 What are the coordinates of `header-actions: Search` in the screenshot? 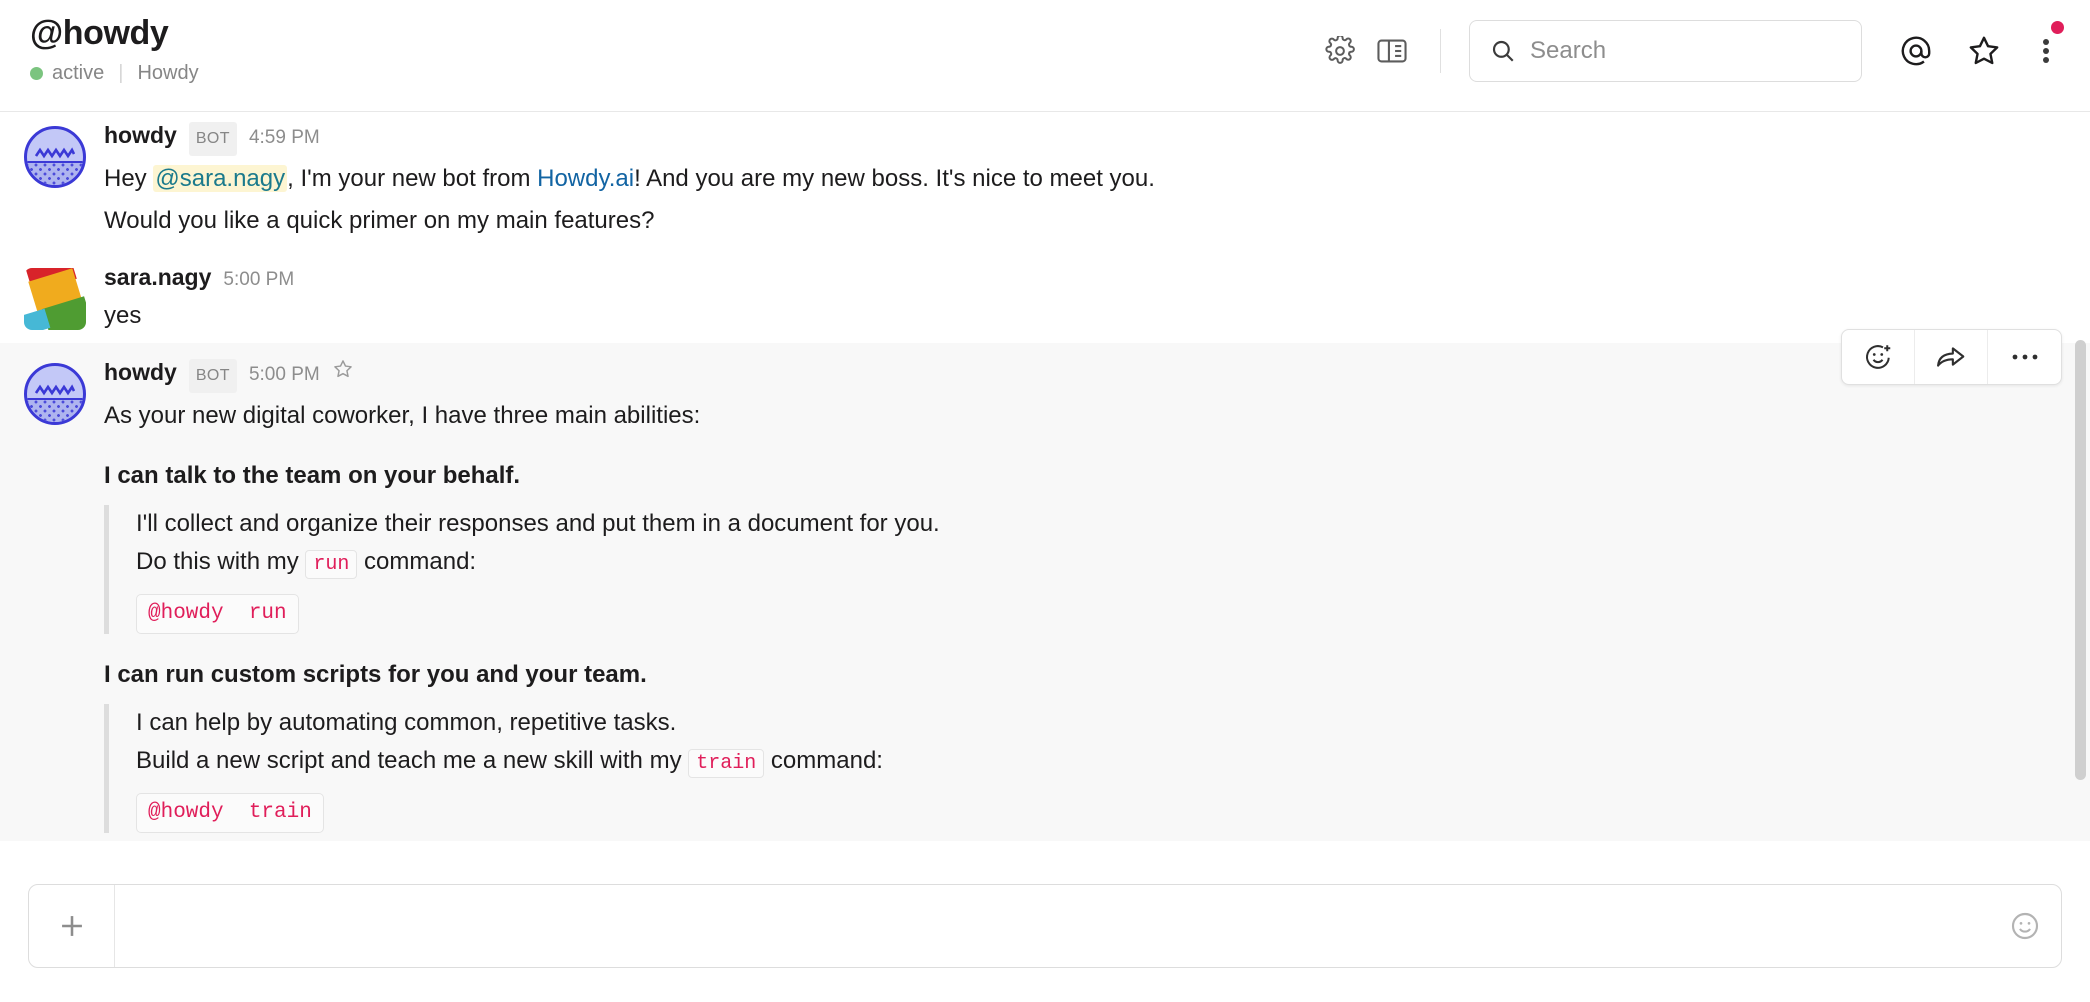 It's located at (1690, 41).